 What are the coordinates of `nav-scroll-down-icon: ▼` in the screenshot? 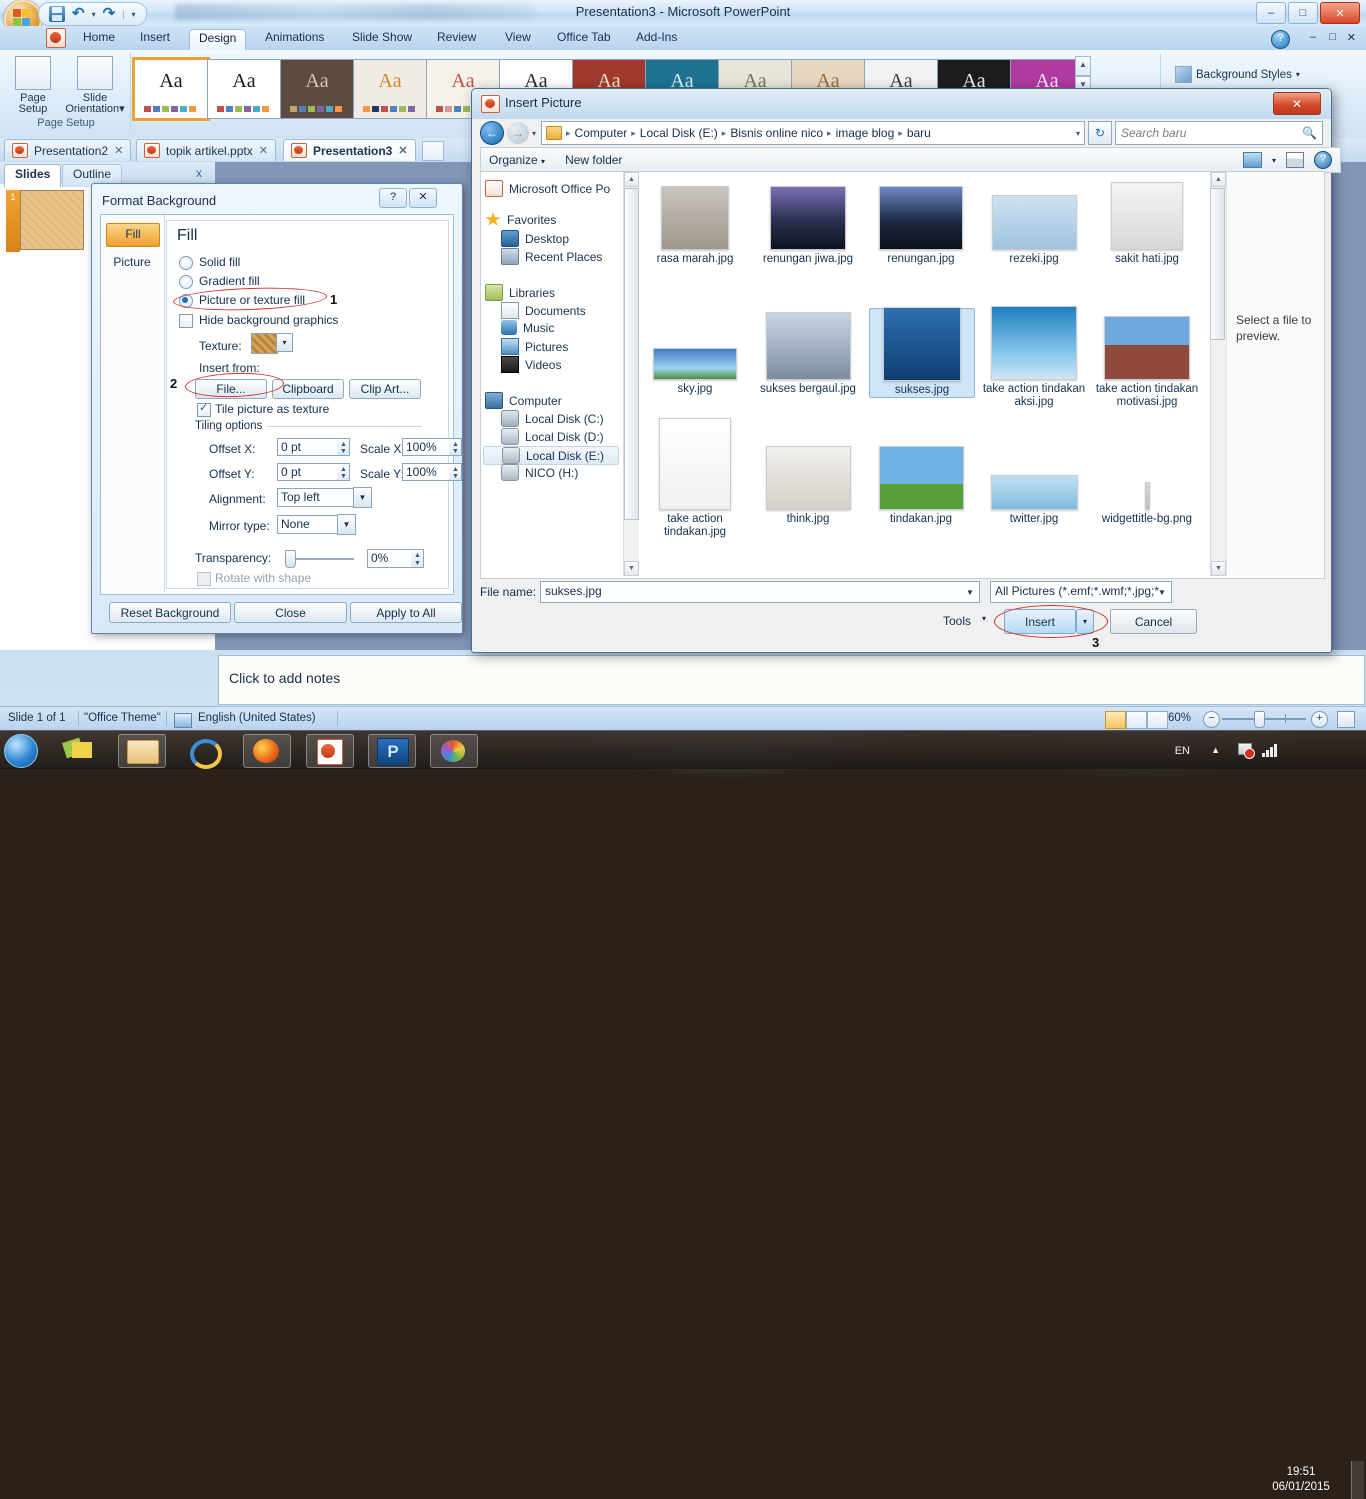 It's located at (631, 568).